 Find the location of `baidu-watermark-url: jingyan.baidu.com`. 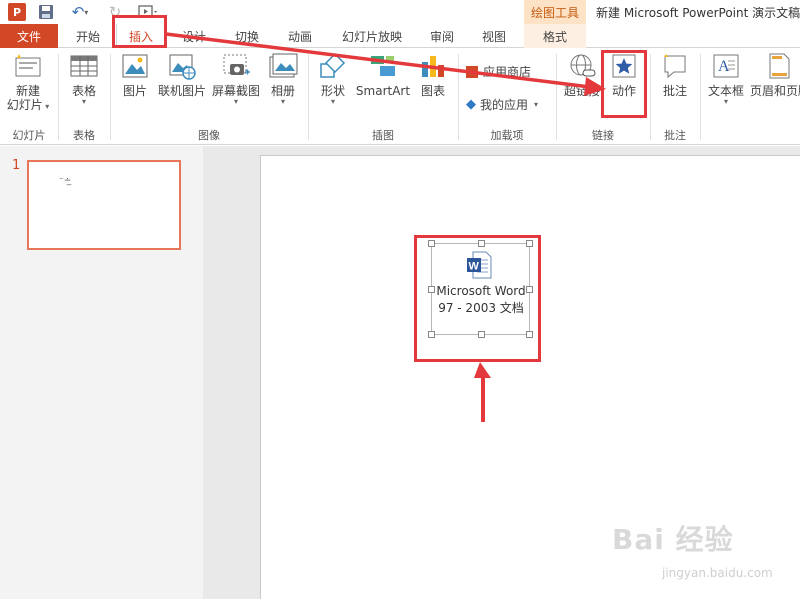

baidu-watermark-url: jingyan.baidu.com is located at coordinates (717, 573).